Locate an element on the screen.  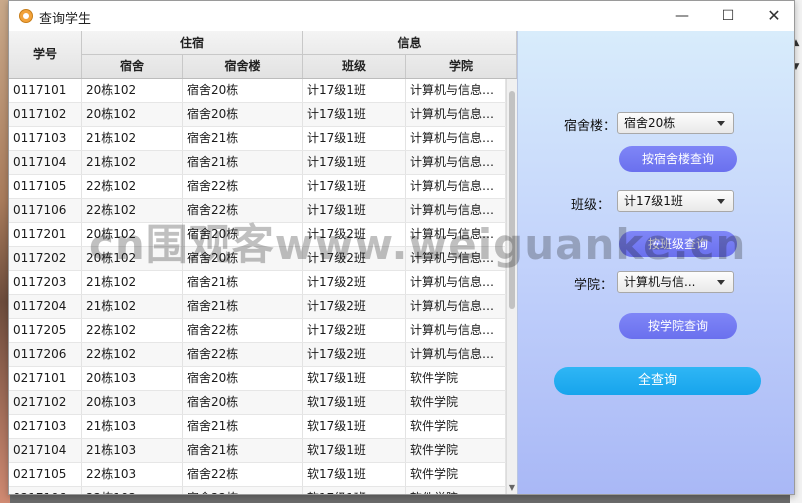
table-row: 011710421栋102宿舍21栋计17级1班计算机与信息工程学院 is located at coordinates (257, 163).